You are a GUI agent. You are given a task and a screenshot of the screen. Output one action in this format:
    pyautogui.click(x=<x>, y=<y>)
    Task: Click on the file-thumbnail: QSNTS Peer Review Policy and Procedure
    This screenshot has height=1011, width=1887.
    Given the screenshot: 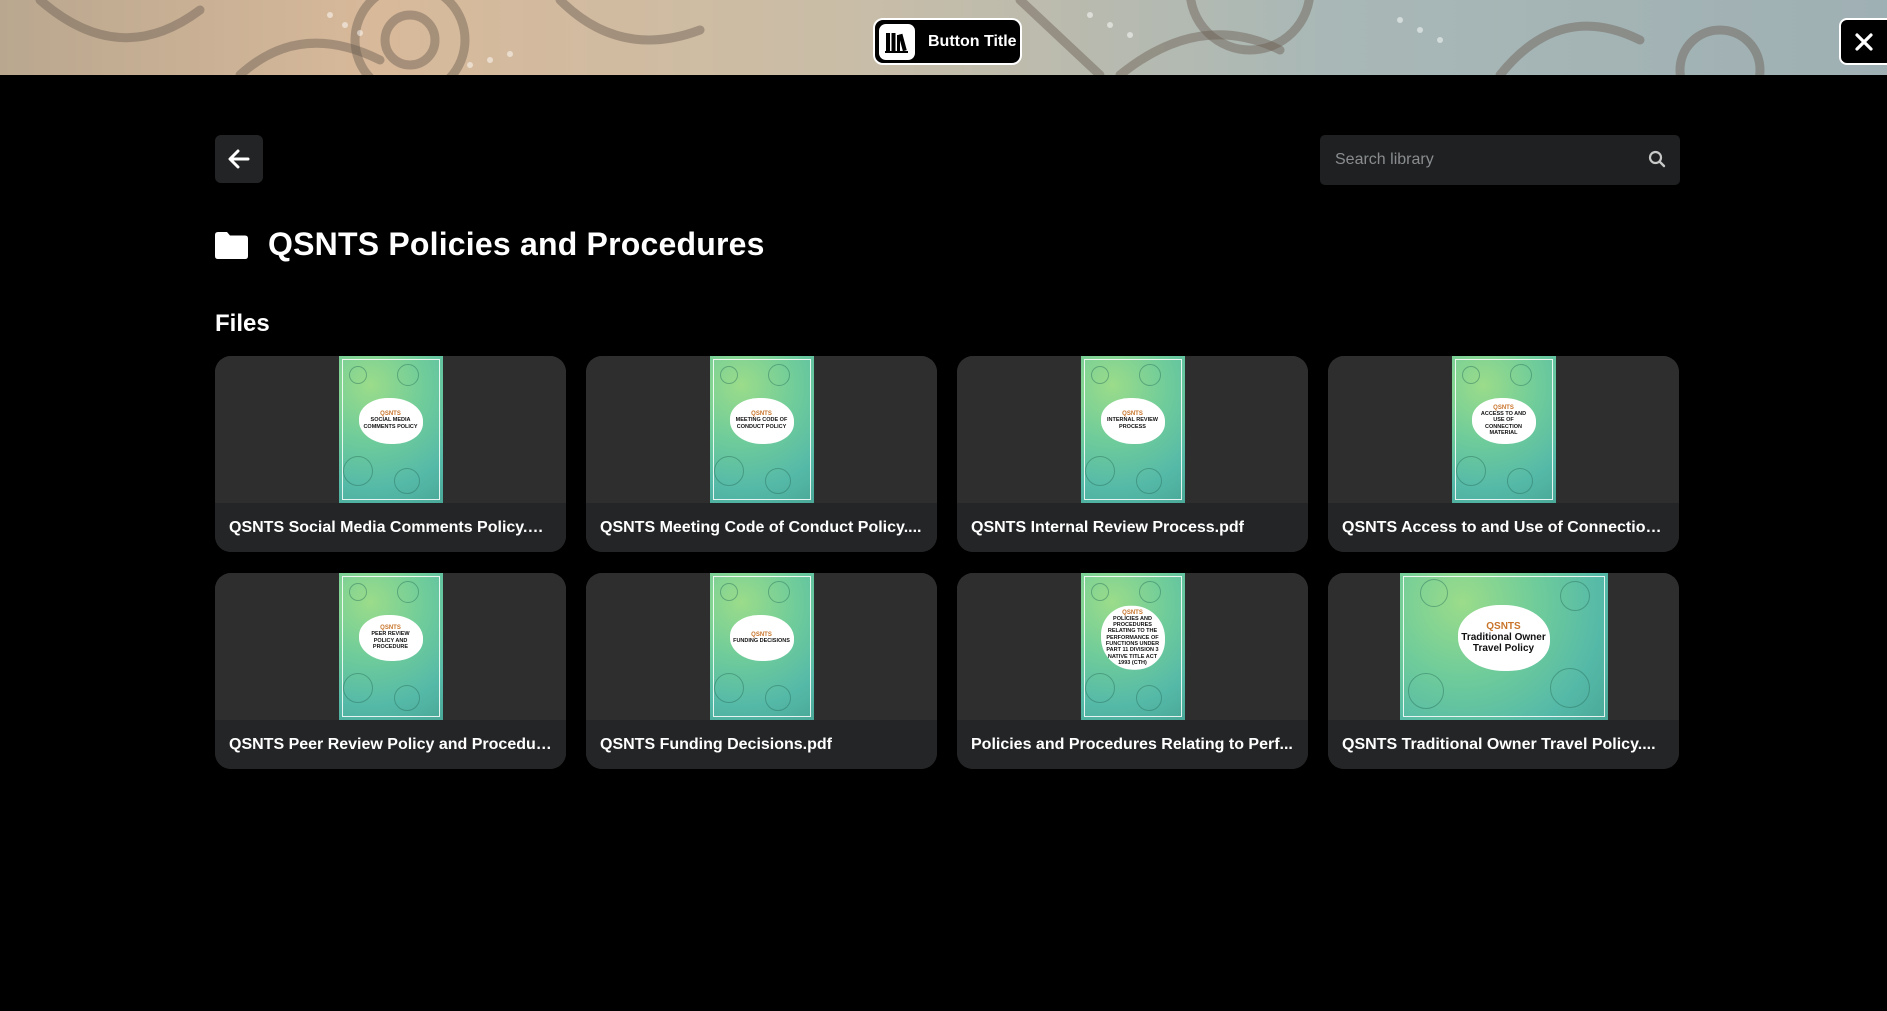 What is the action you would take?
    pyautogui.click(x=390, y=646)
    